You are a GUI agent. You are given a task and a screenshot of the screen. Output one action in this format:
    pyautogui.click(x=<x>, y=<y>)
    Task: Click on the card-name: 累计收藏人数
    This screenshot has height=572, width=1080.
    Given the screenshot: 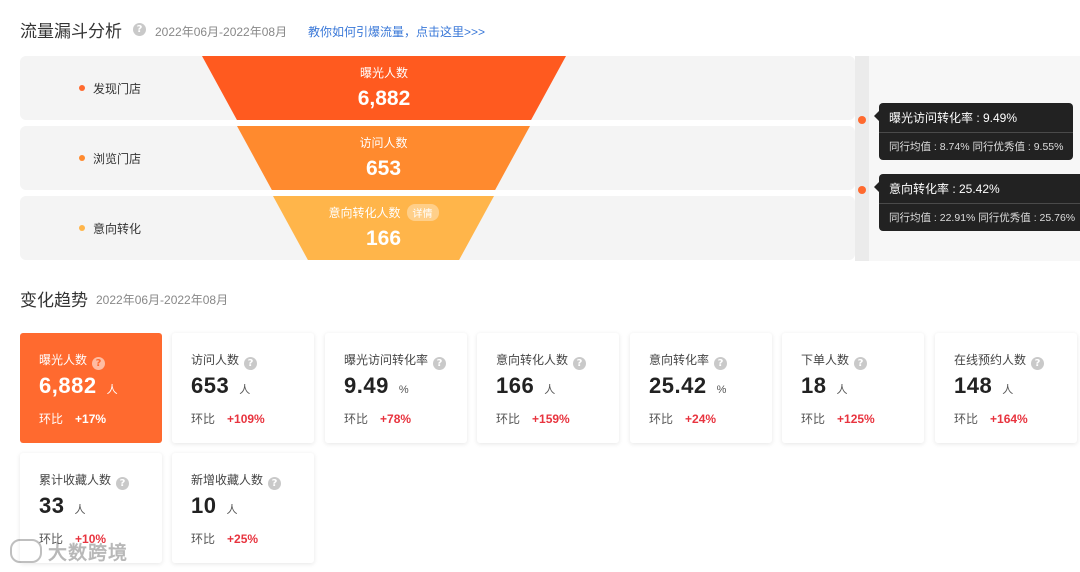 What is the action you would take?
    pyautogui.click(x=75, y=480)
    